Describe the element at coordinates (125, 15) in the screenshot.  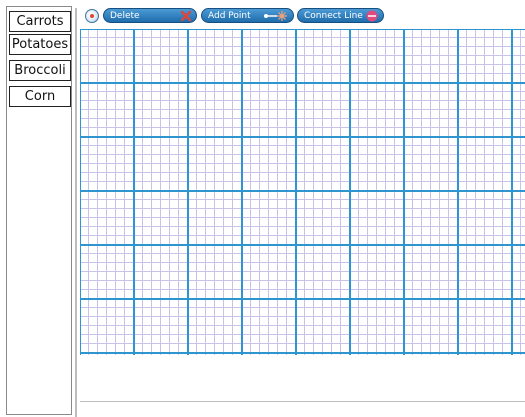
I see `delete-label: Delete` at that location.